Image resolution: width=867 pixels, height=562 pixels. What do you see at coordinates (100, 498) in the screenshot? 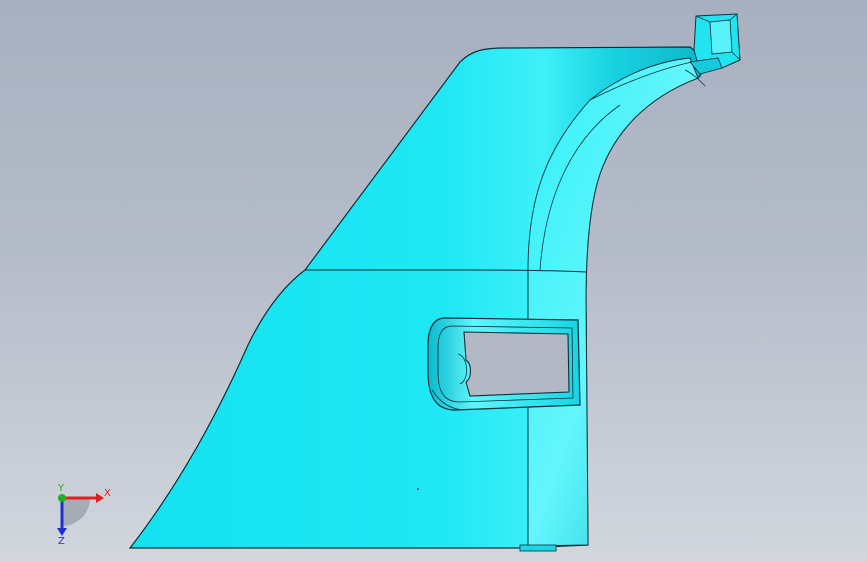
I see `x-arrow-icon` at bounding box center [100, 498].